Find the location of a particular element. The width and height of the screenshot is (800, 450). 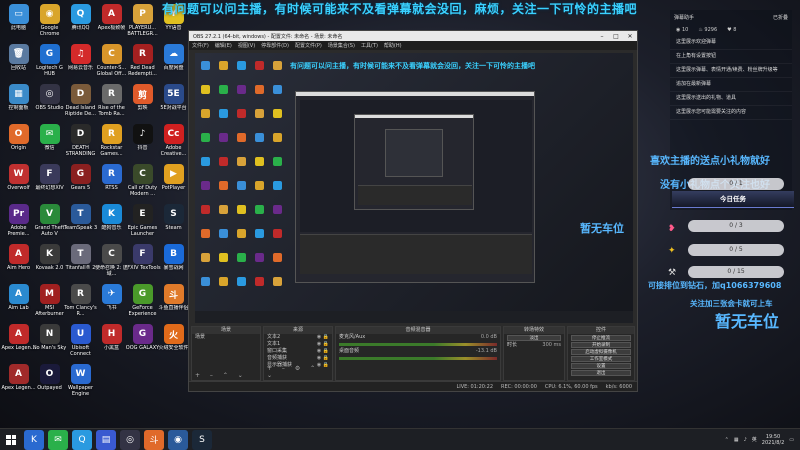

start-button is located at coordinates (11, 439).